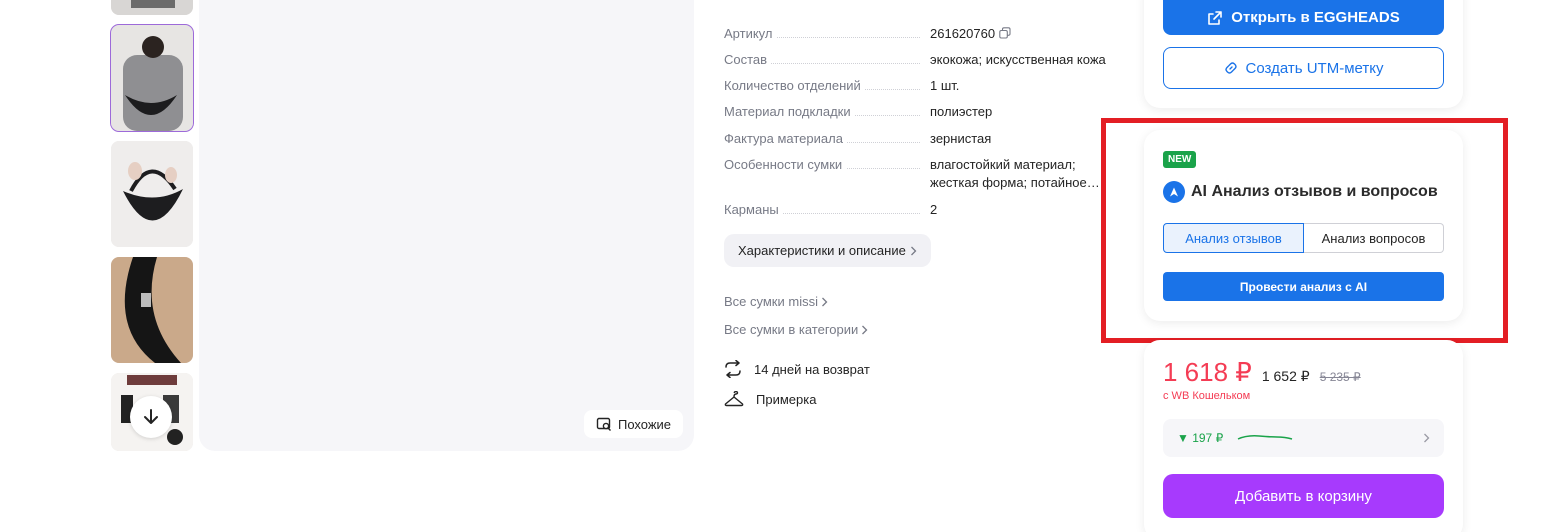 The height and width of the screenshot is (532, 1557). Describe the element at coordinates (945, 85) in the screenshot. I see `spec-value: 1 шт.` at that location.